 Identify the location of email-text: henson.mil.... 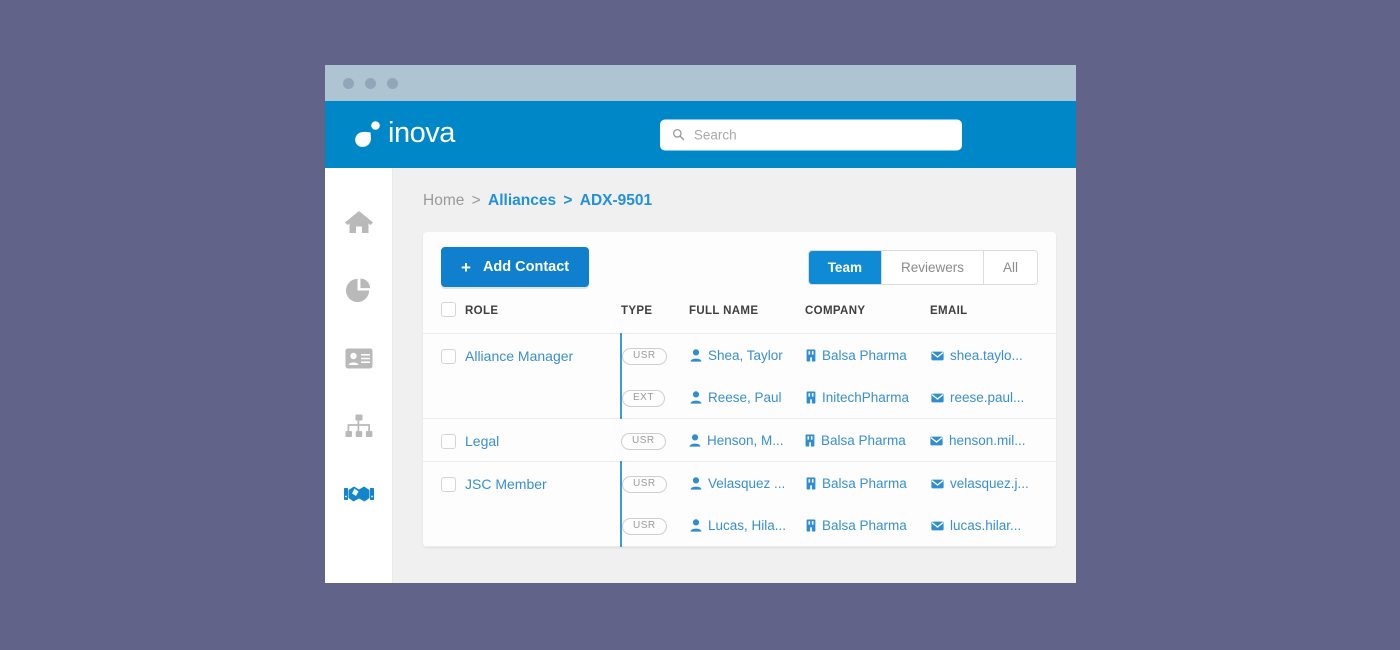
(987, 440).